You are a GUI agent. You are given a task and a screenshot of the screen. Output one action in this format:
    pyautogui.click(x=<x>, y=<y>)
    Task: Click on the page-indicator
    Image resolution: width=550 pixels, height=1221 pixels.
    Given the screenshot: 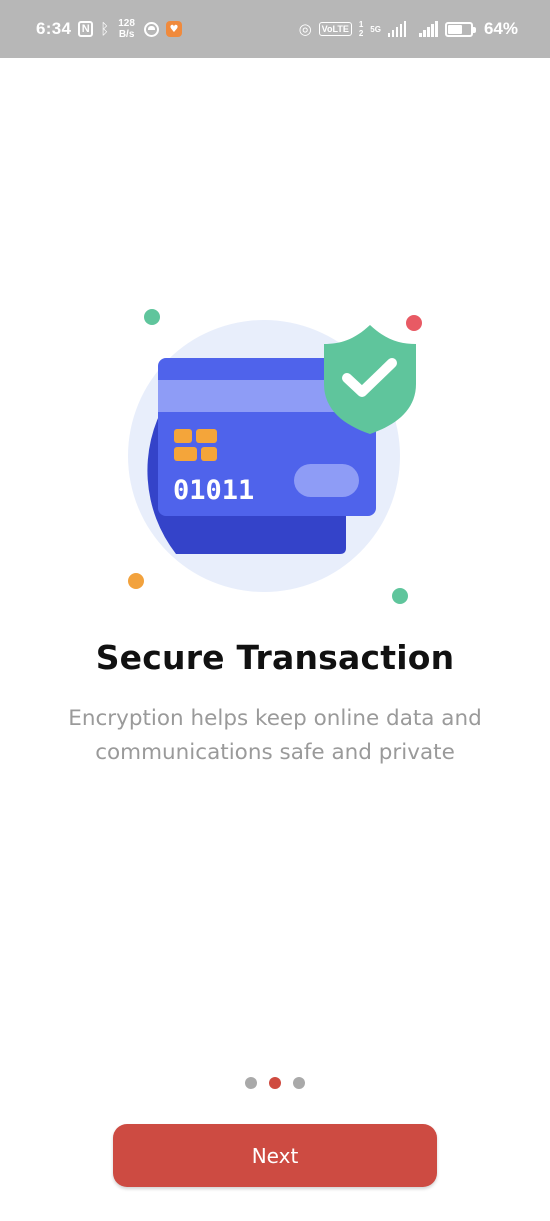 What is the action you would take?
    pyautogui.click(x=275, y=1083)
    